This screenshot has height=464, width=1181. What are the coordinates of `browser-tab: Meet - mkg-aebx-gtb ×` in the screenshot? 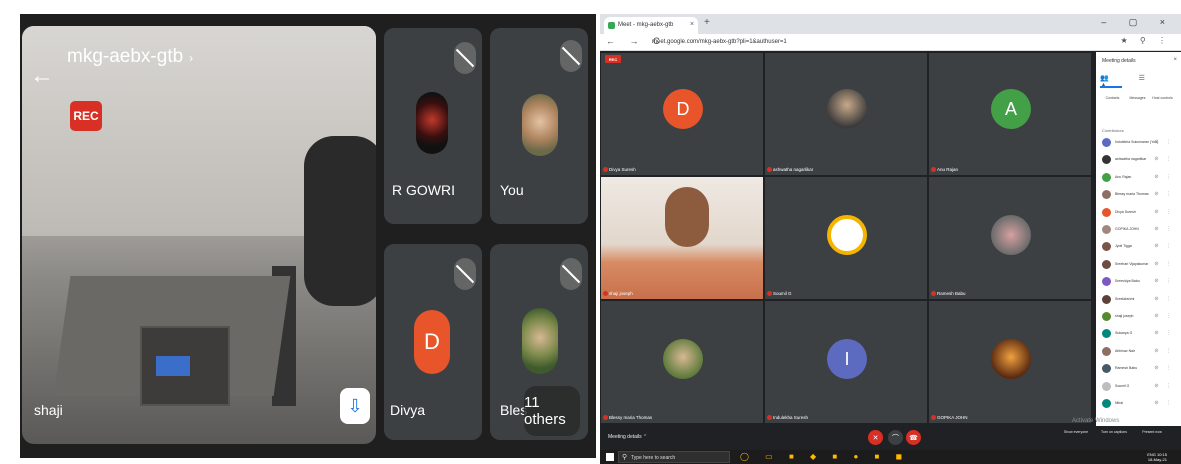 It's located at (651, 25).